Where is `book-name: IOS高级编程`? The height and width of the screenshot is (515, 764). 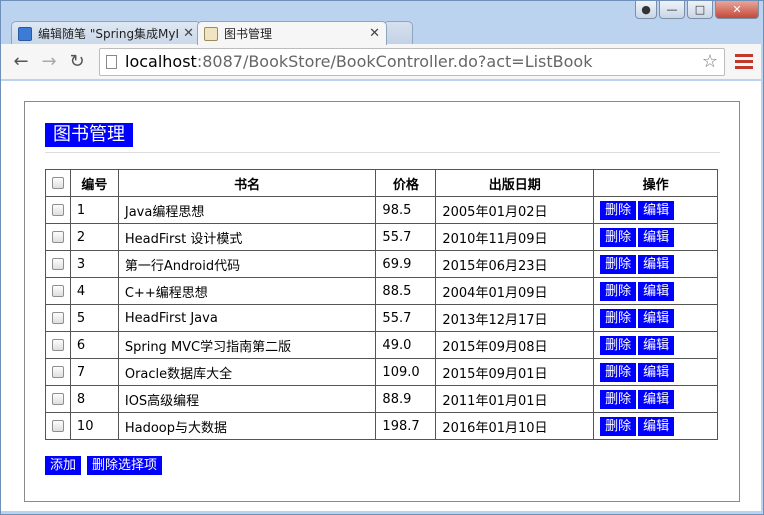 book-name: IOS高级编程 is located at coordinates (247, 399).